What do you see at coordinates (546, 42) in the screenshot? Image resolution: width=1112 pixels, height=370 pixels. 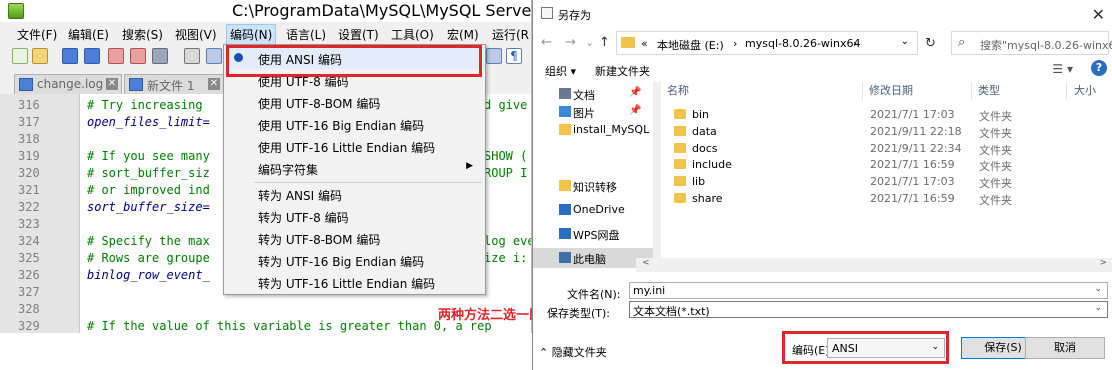 I see `back-arrow-icon: ←` at bounding box center [546, 42].